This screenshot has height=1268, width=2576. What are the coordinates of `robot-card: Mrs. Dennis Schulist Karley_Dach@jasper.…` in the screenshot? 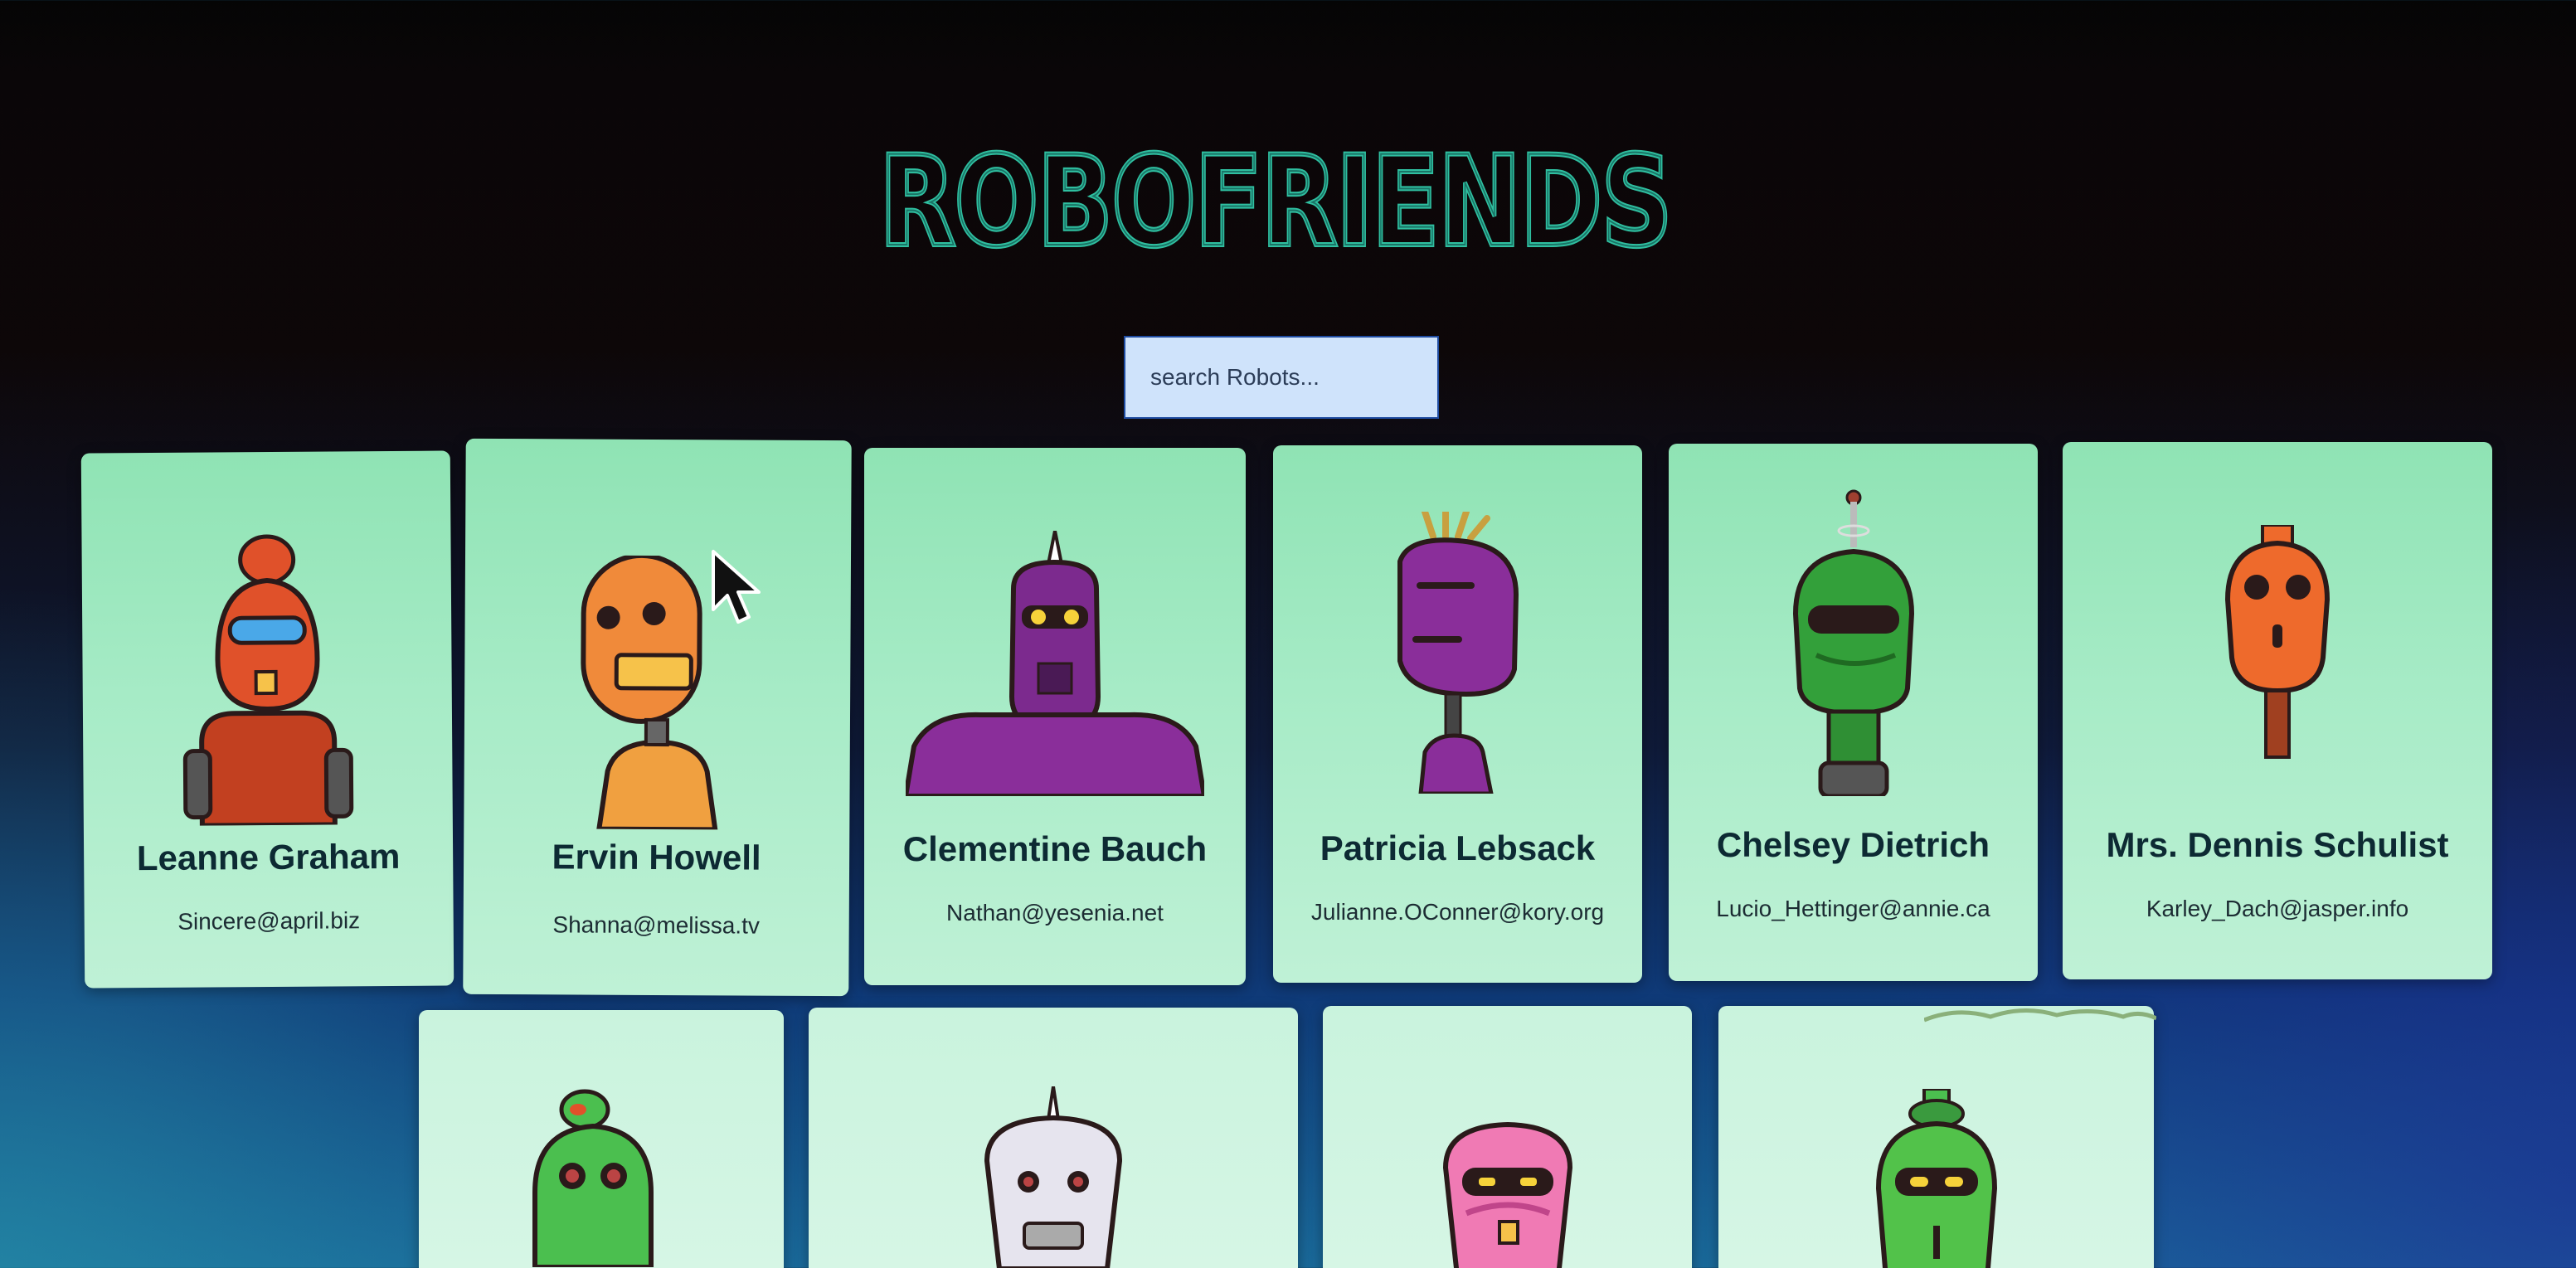 It's located at (2277, 710).